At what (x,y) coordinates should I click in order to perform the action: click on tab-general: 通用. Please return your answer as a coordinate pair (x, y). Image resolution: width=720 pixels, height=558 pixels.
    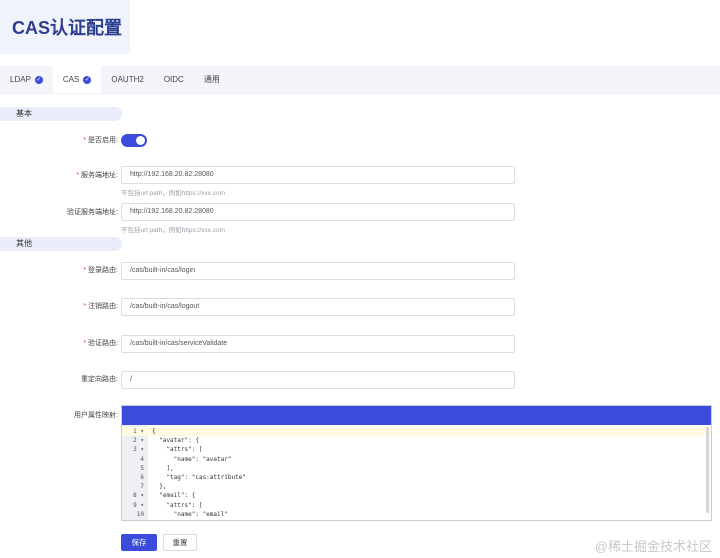
    Looking at the image, I should click on (212, 79).